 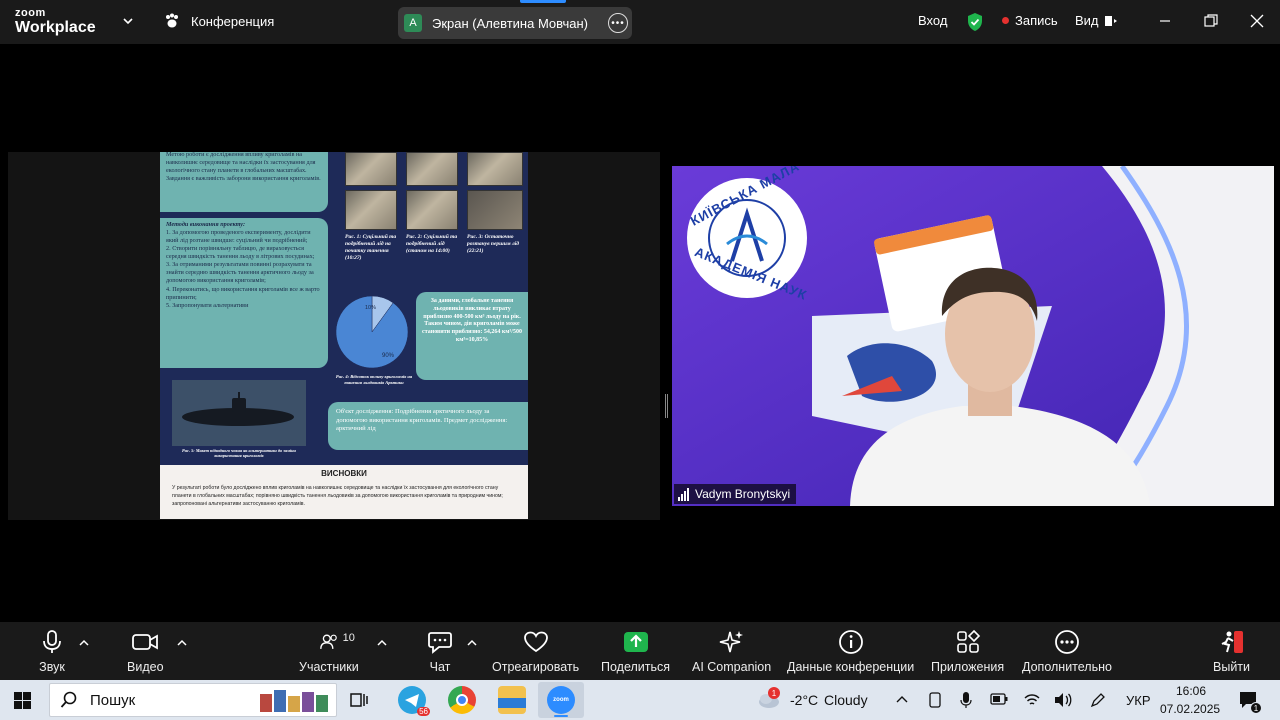 I want to click on notifications-badge: 1, so click(x=1256, y=708).